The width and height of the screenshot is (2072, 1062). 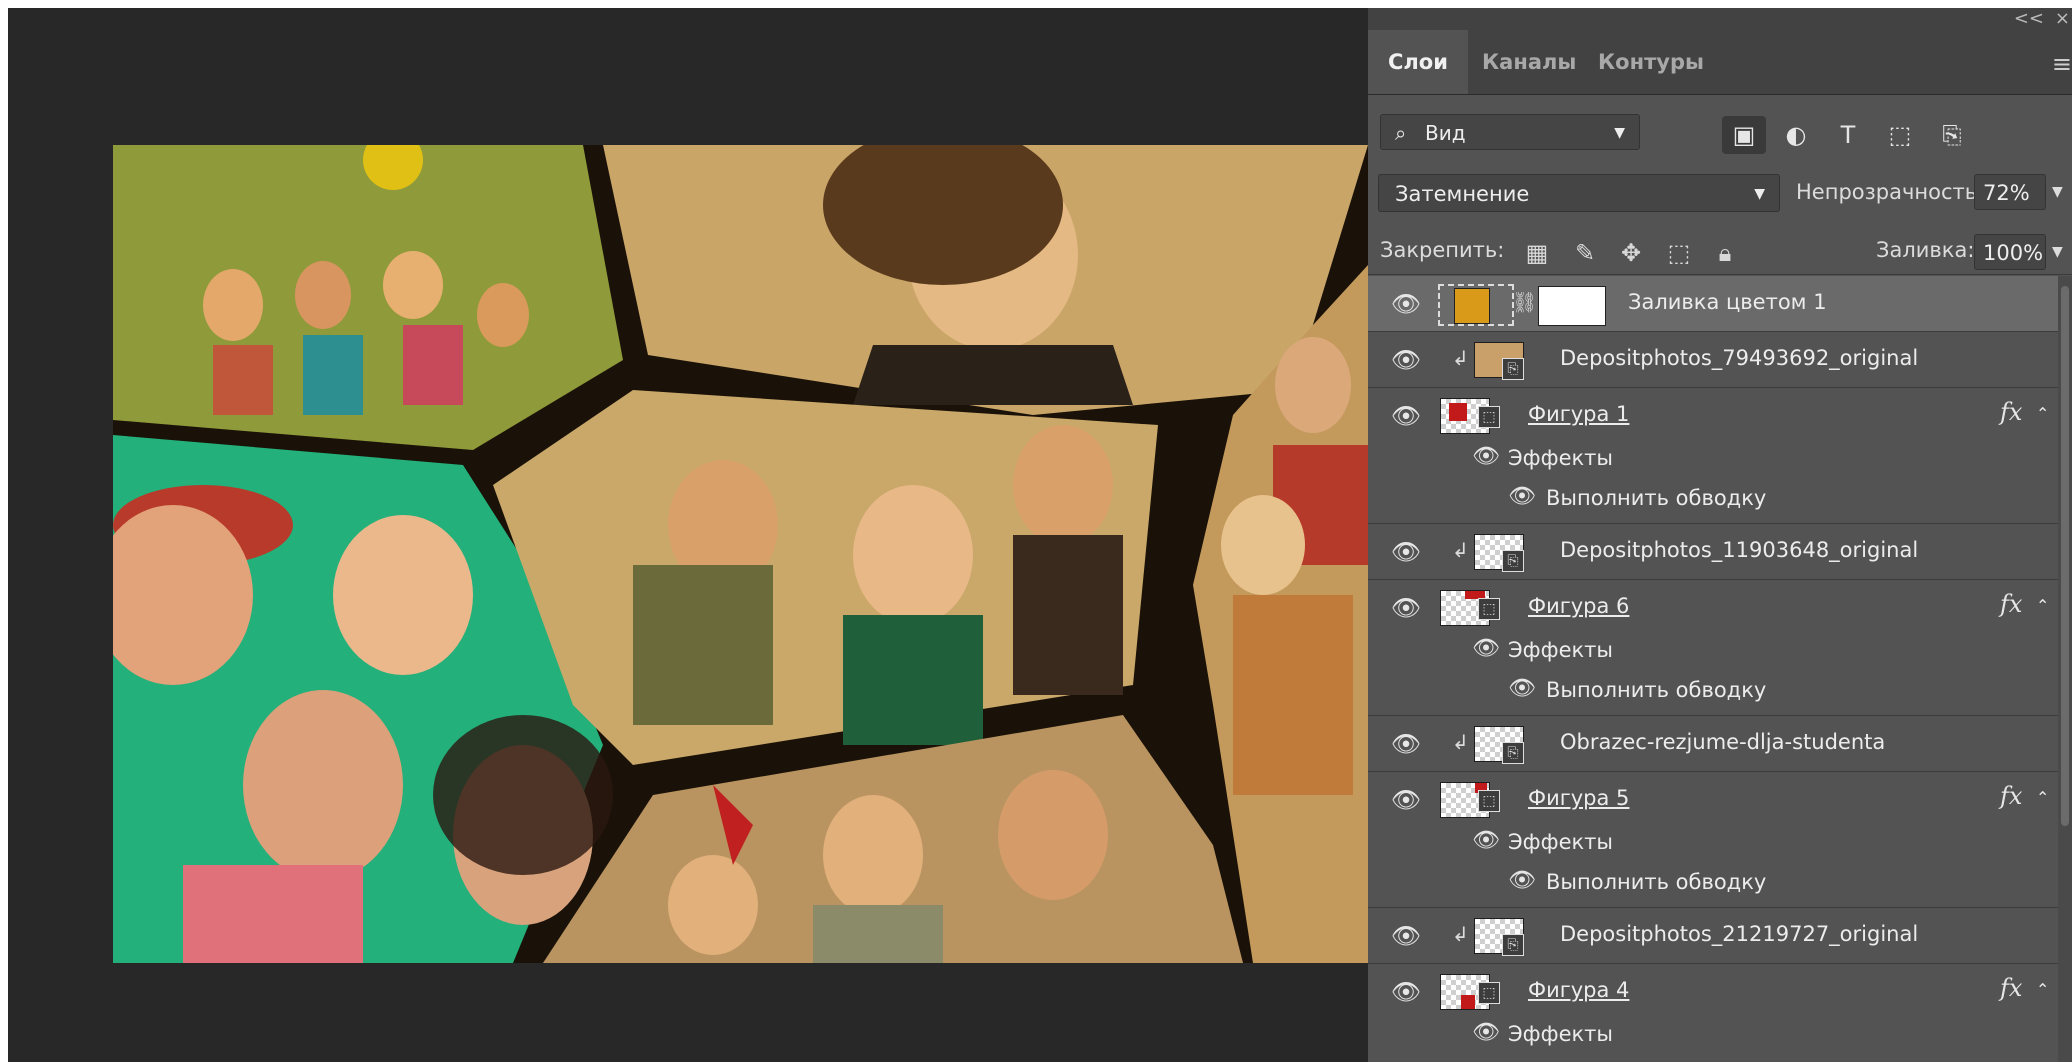 I want to click on blend-row: Затемнение ▼ Непрозрачность: 72% ▼, so click(x=1720, y=194).